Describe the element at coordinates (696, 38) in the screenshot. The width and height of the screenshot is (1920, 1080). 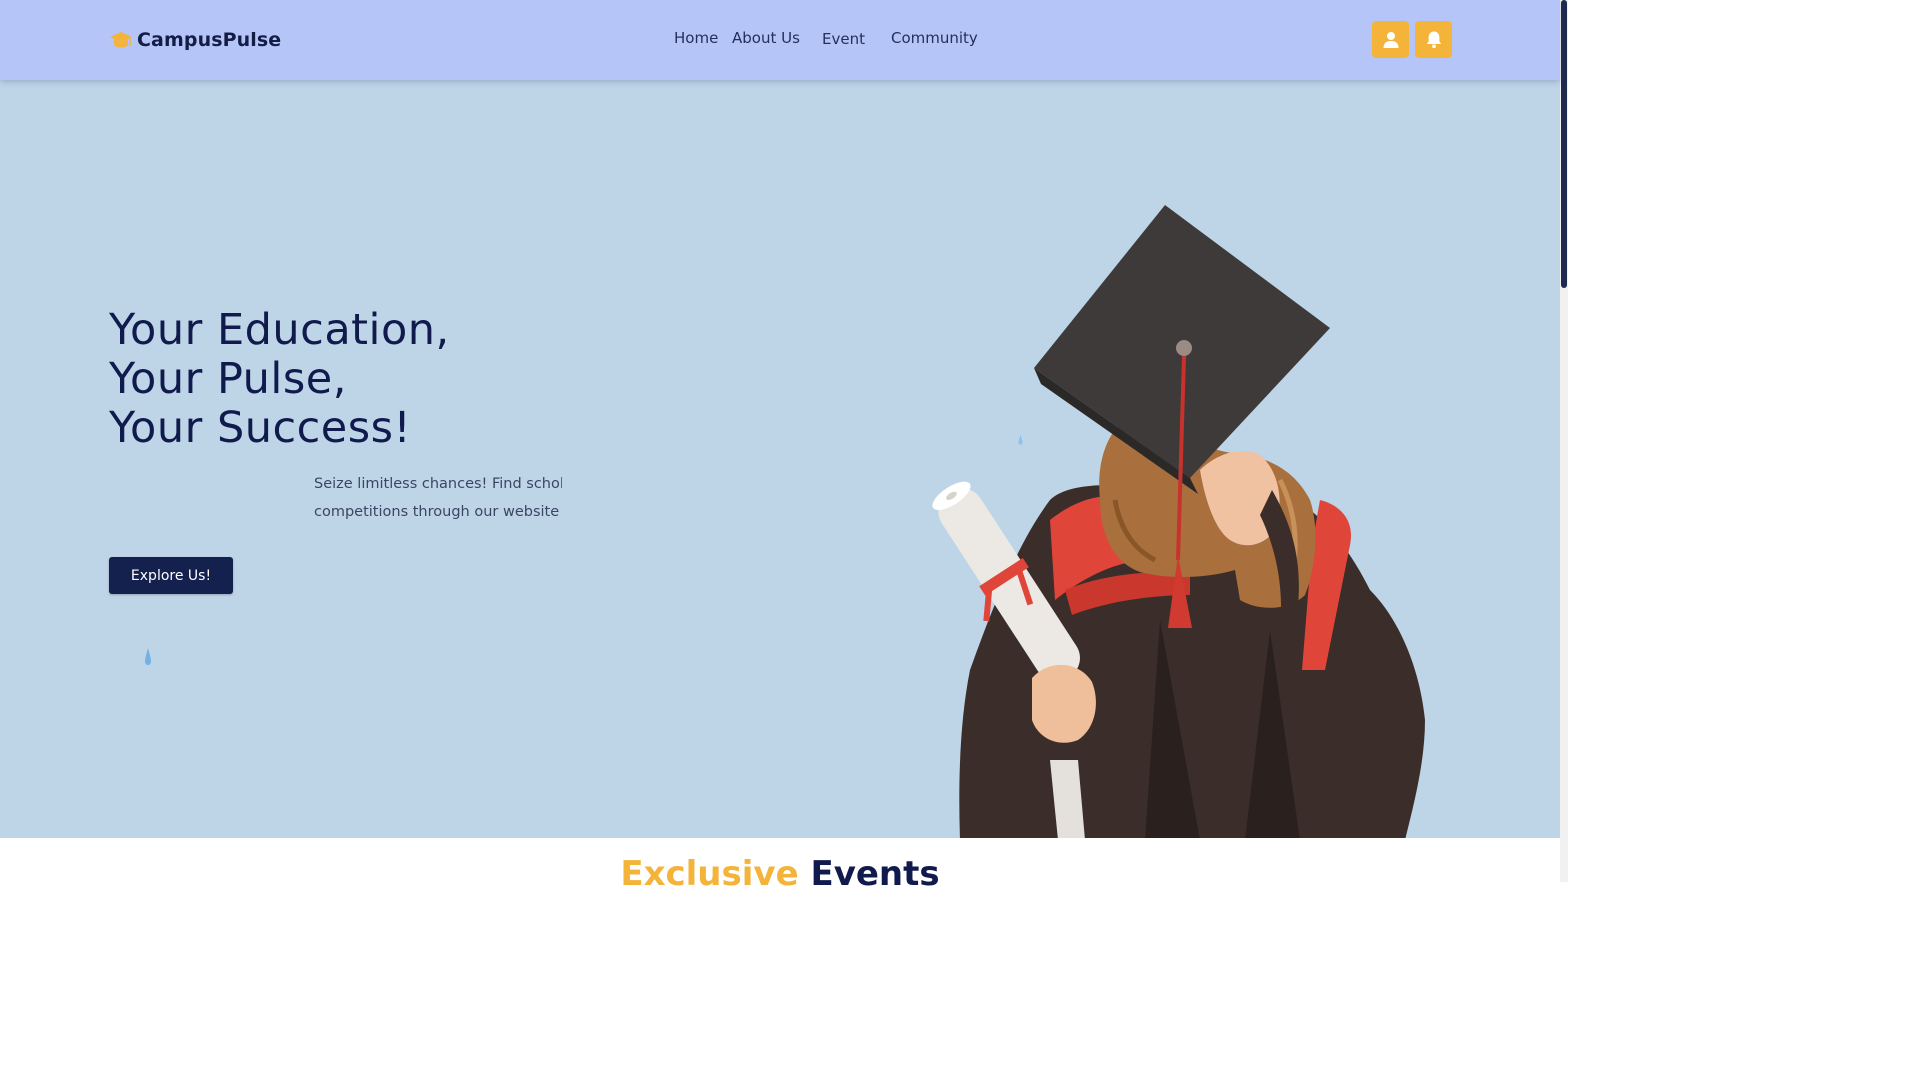
I see `nav-home: Home` at that location.